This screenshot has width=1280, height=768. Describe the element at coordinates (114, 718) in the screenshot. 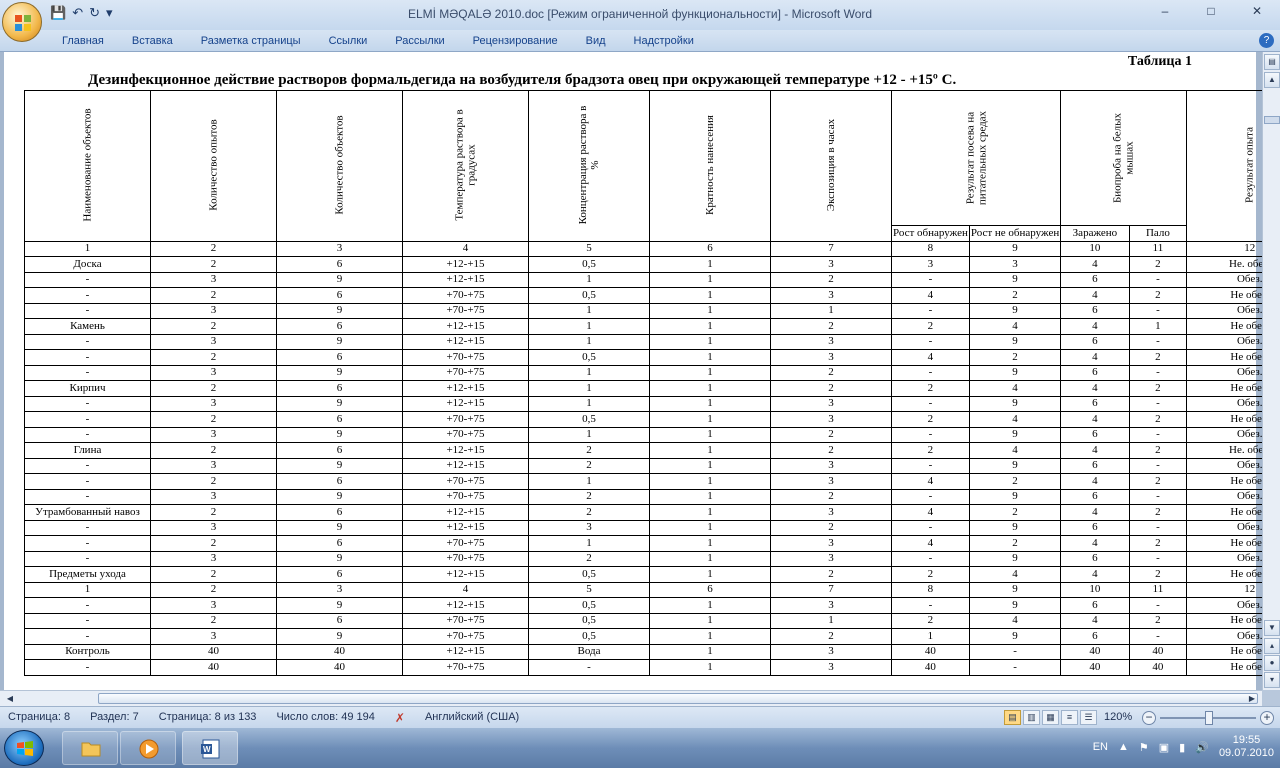

I see `status-section: Раздел: 7` at that location.